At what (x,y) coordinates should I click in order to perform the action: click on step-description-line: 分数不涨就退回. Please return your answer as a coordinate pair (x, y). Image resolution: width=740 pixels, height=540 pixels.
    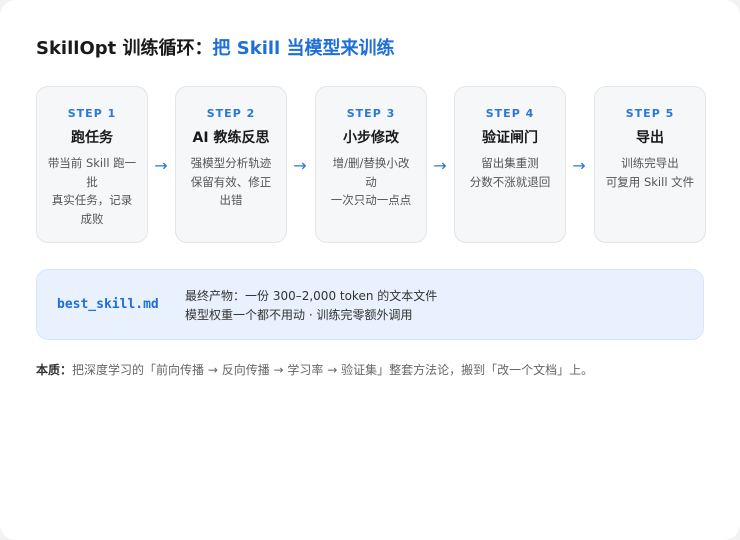
    Looking at the image, I should click on (510, 181).